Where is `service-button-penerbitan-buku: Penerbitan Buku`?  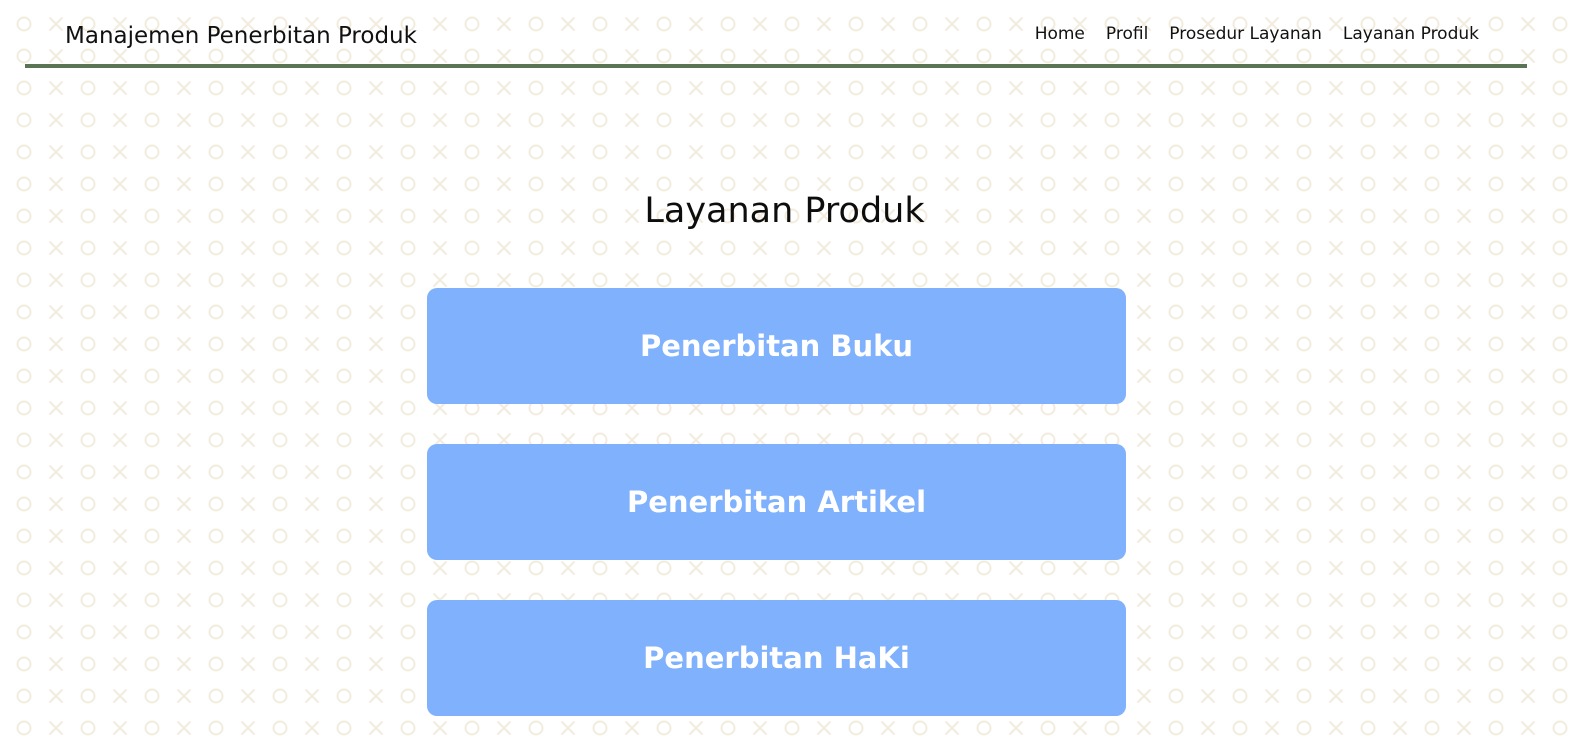 service-button-penerbitan-buku: Penerbitan Buku is located at coordinates (776, 346).